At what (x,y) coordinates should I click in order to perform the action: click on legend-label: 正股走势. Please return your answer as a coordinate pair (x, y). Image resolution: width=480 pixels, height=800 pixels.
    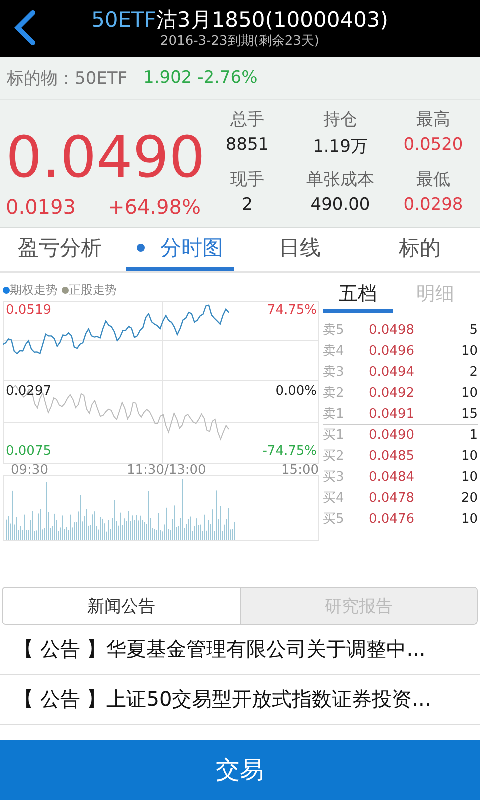
    Looking at the image, I should click on (93, 290).